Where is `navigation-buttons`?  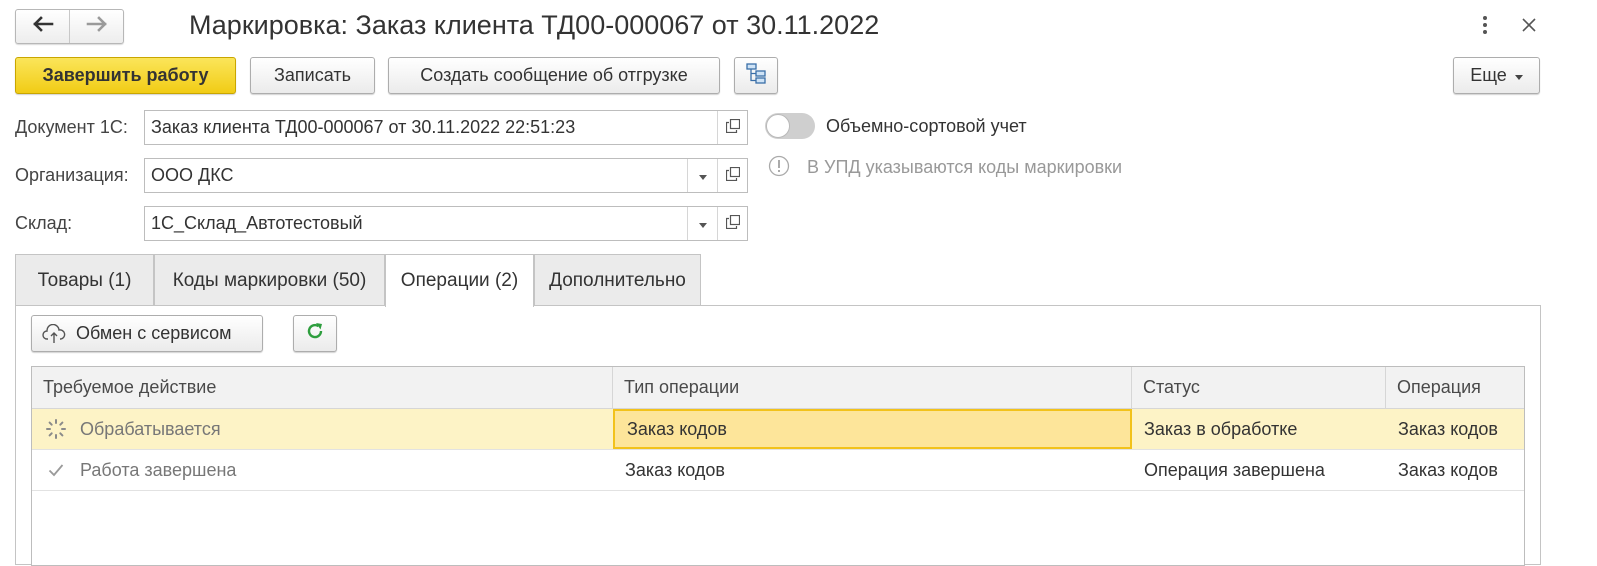
navigation-buttons is located at coordinates (69, 26).